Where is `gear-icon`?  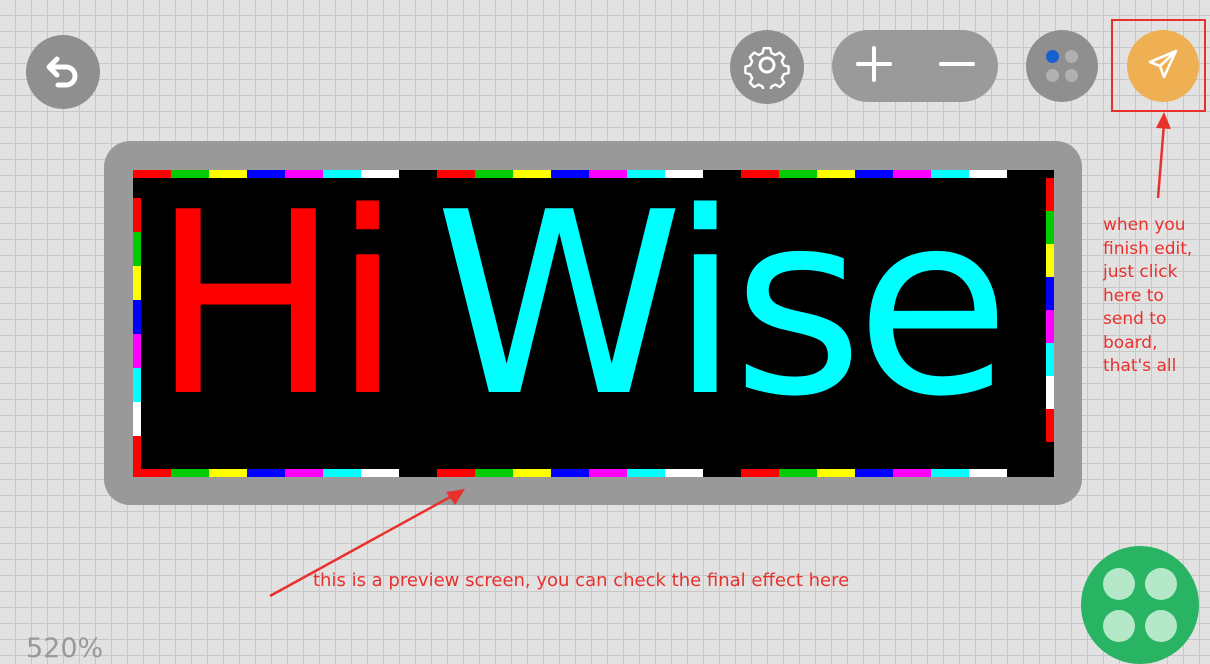 gear-icon is located at coordinates (767, 67).